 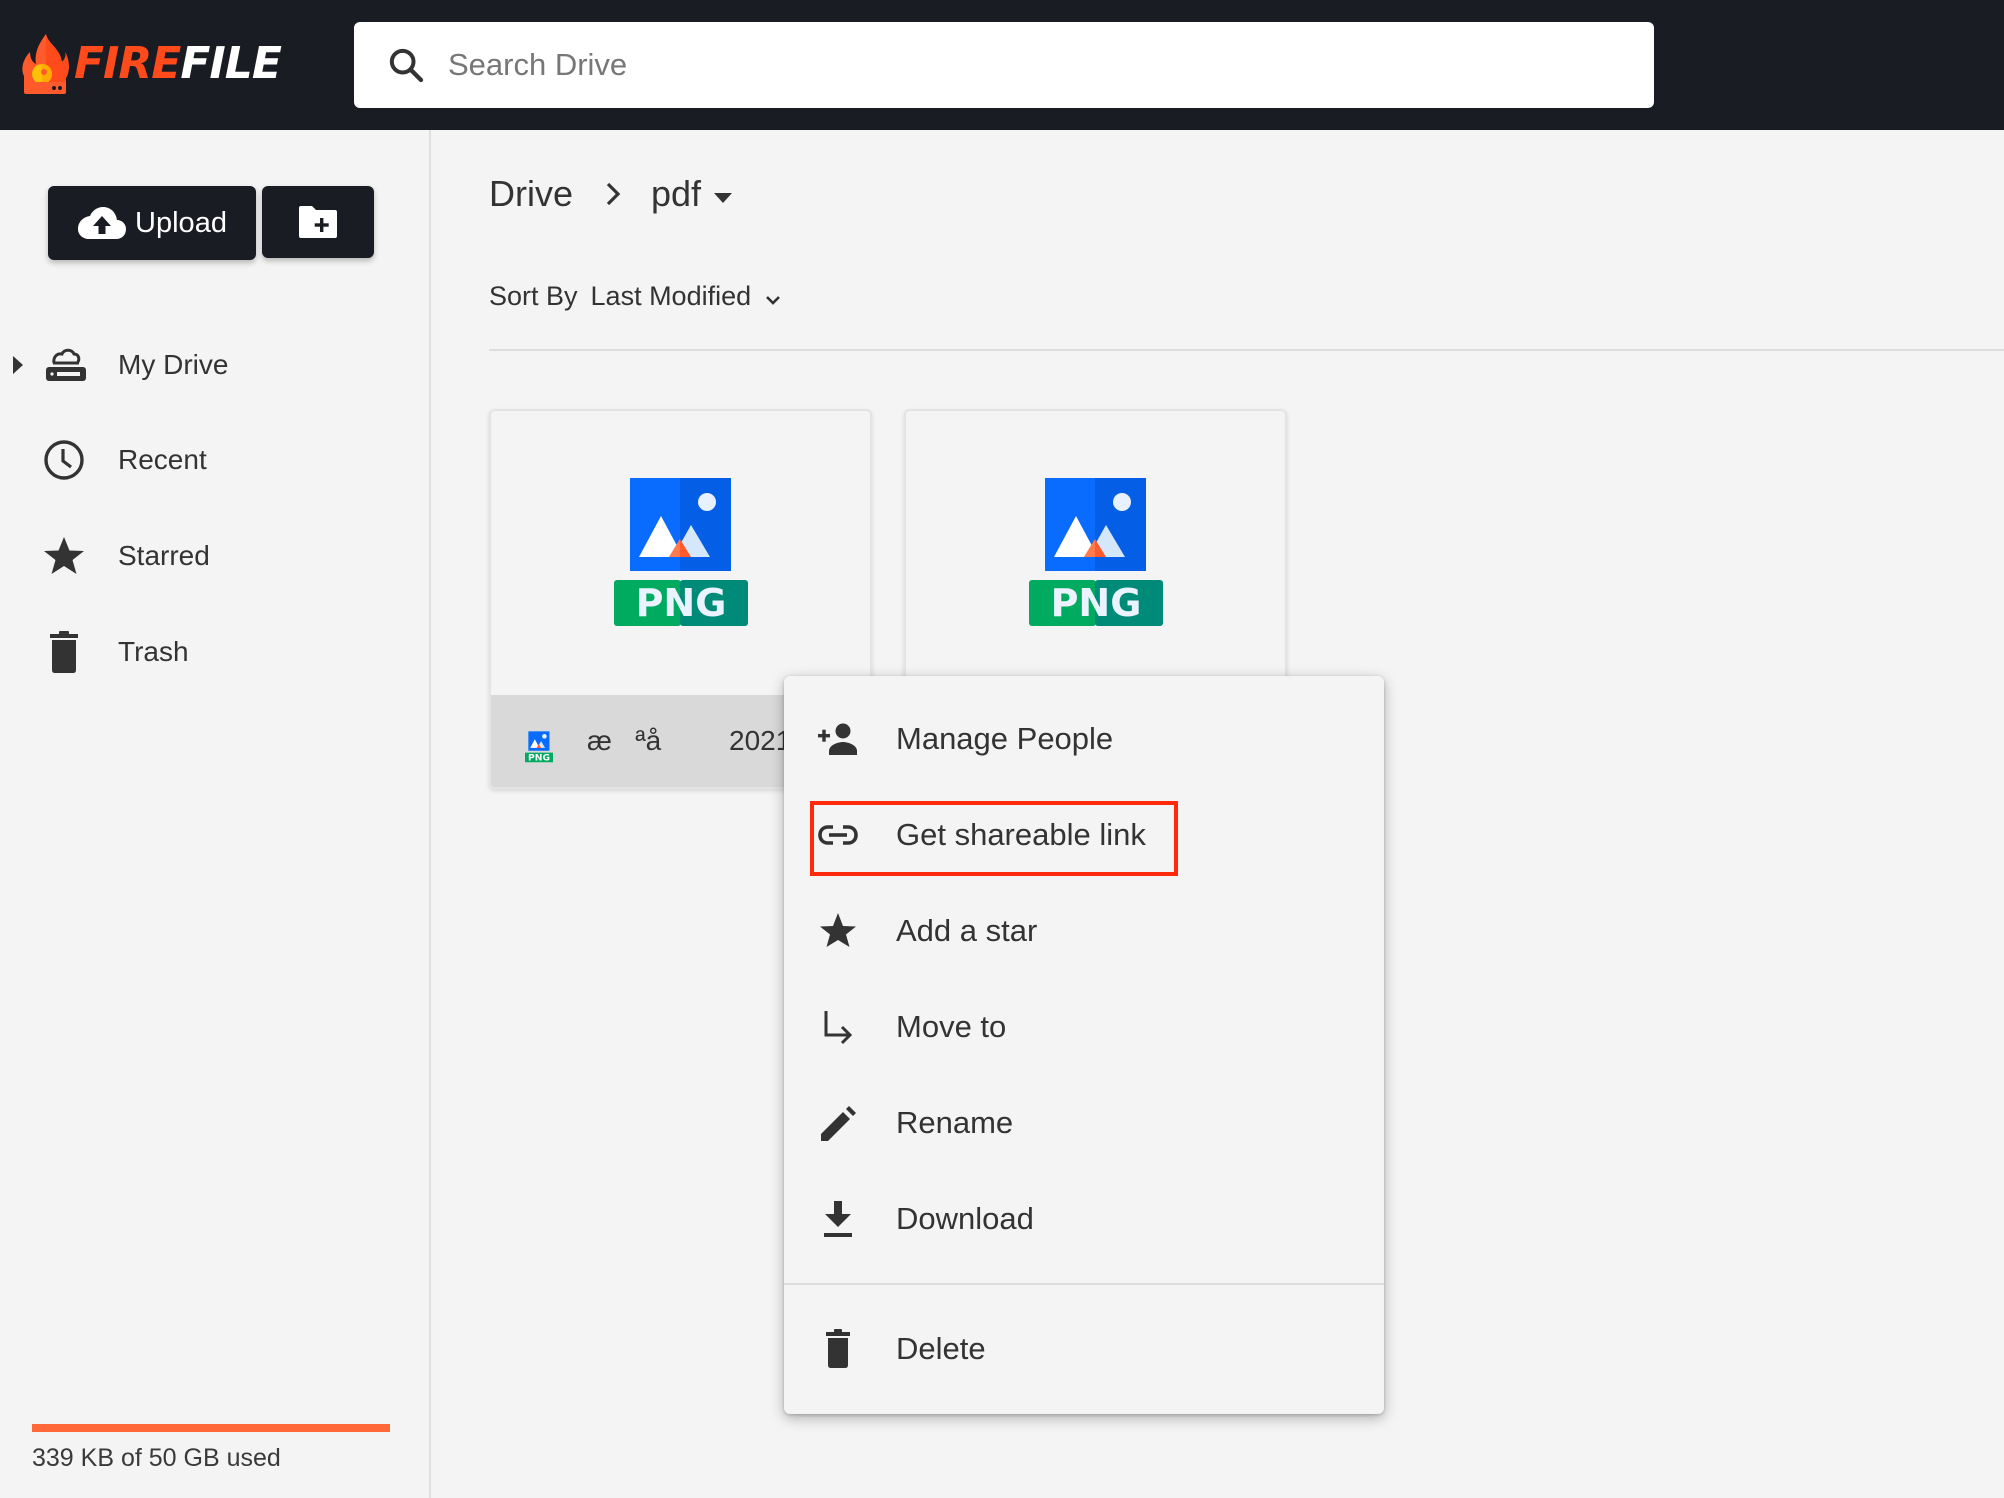 I want to click on menu-item-label: Download, so click(x=965, y=1218).